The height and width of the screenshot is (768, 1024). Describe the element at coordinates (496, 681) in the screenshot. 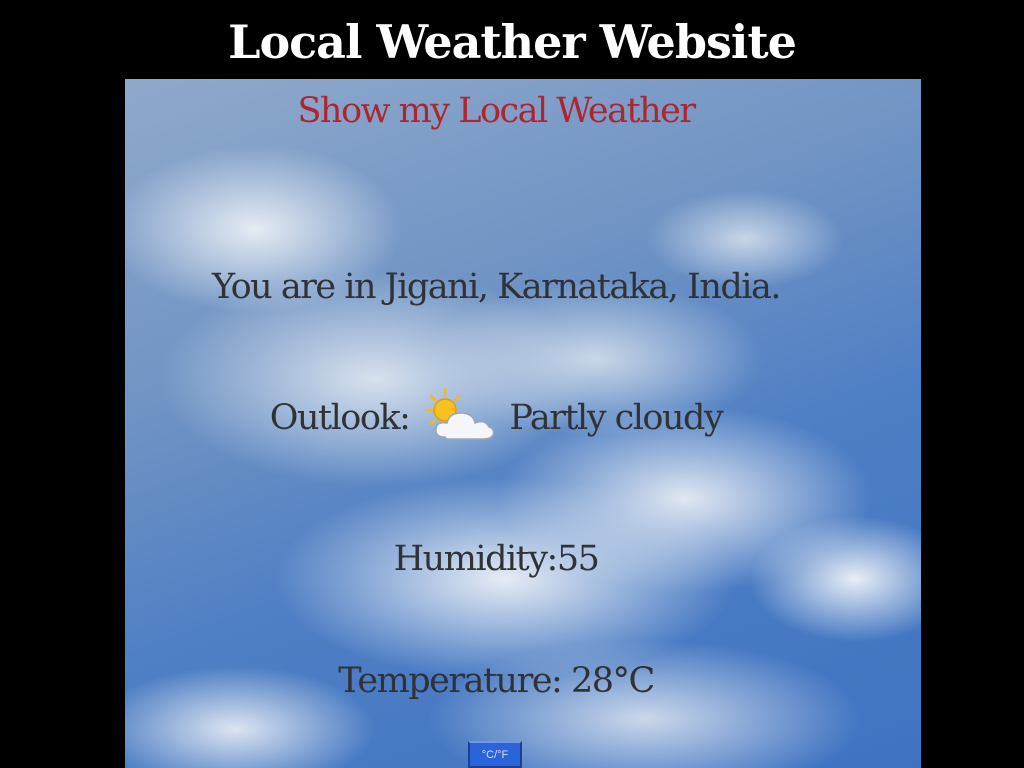

I see `temperature-text: Temperature: 28°C` at that location.